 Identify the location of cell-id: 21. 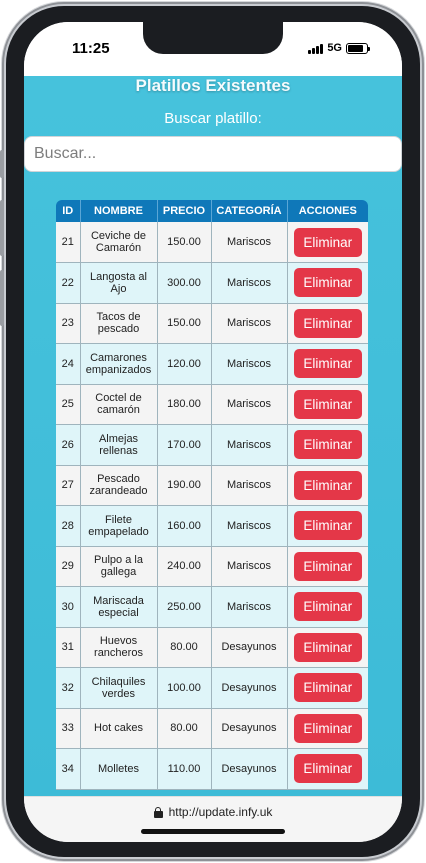
(68, 242).